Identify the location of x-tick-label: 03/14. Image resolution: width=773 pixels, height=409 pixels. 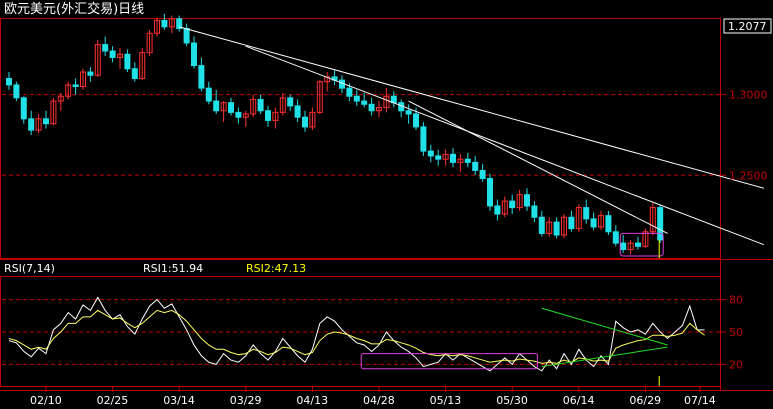
(179, 400).